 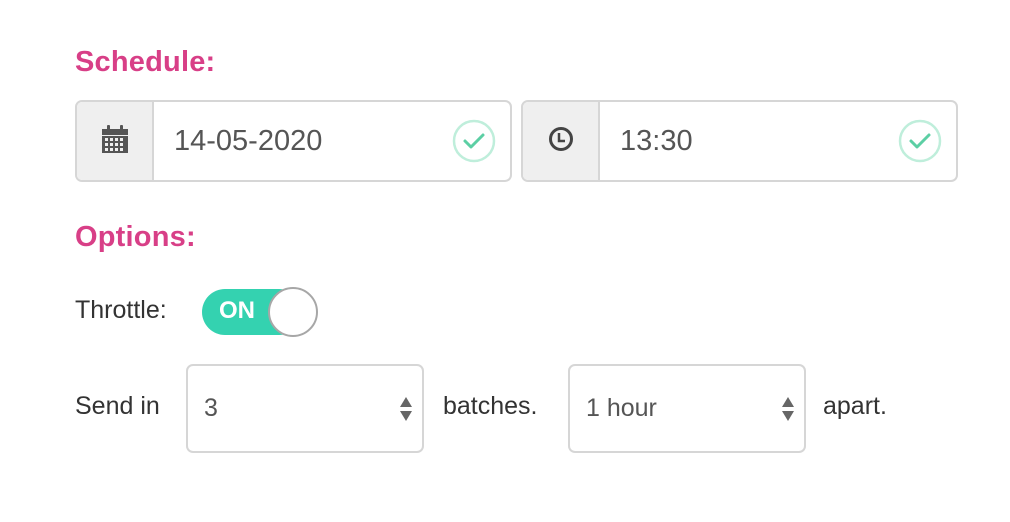 I want to click on time-field: 13:30, so click(x=778, y=141).